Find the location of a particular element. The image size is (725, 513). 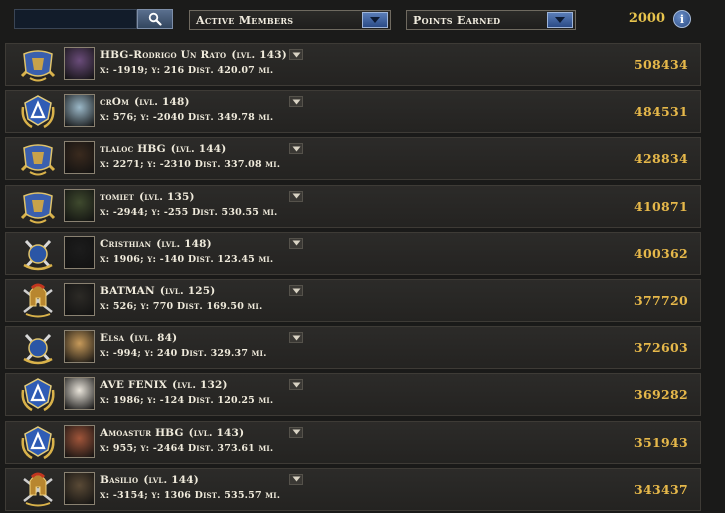

member-coords: x: 1906; y: -140 is located at coordinates (142, 259).